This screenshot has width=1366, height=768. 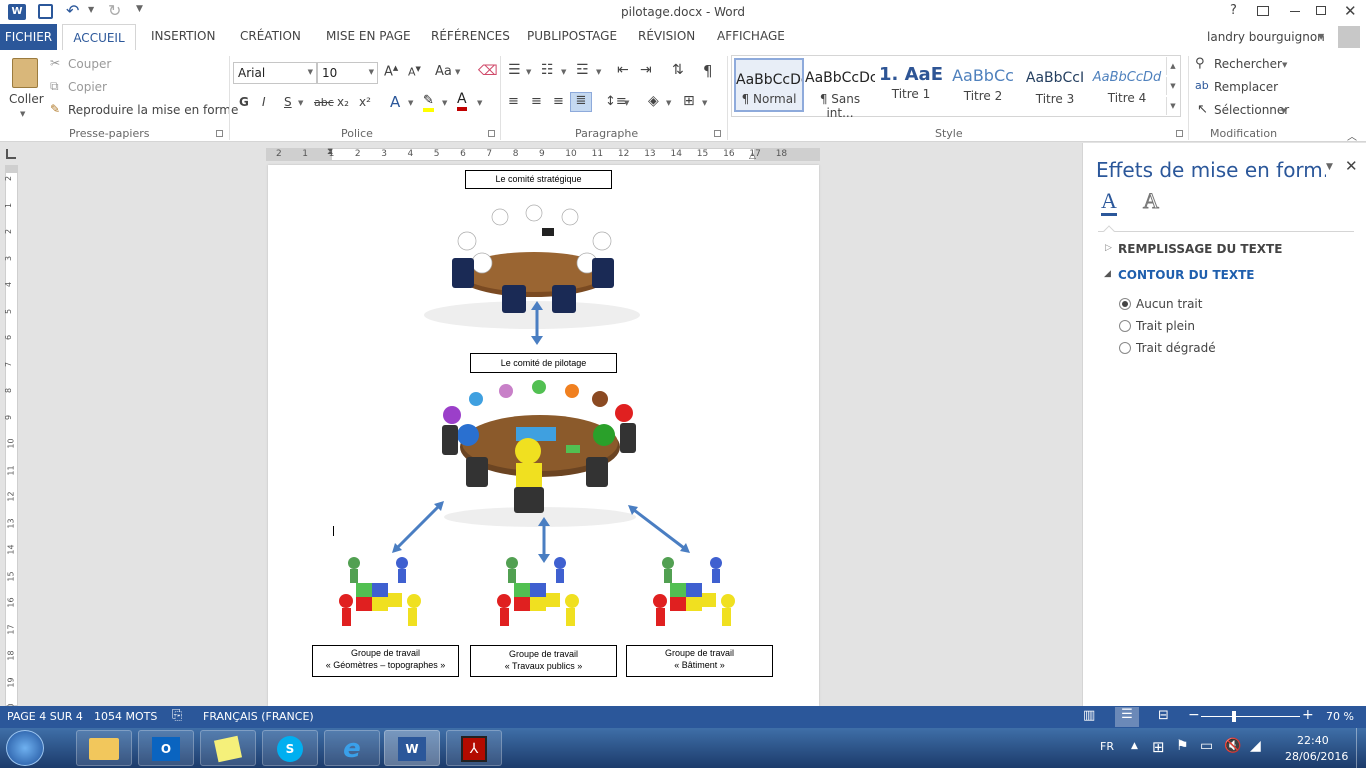 What do you see at coordinates (563, 72) in the screenshot?
I see `numbering-dropdown-icon: ▼` at bounding box center [563, 72].